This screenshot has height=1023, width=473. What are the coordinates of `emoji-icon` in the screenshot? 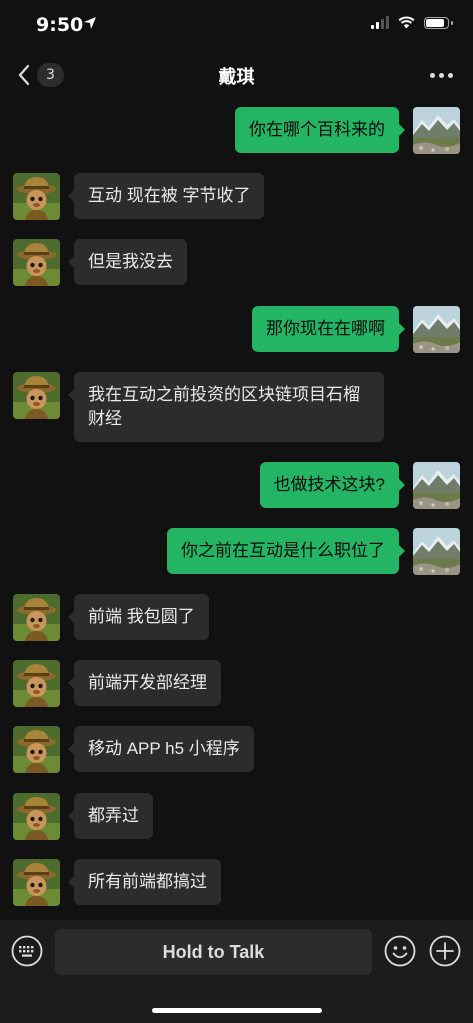 It's located at (400, 951).